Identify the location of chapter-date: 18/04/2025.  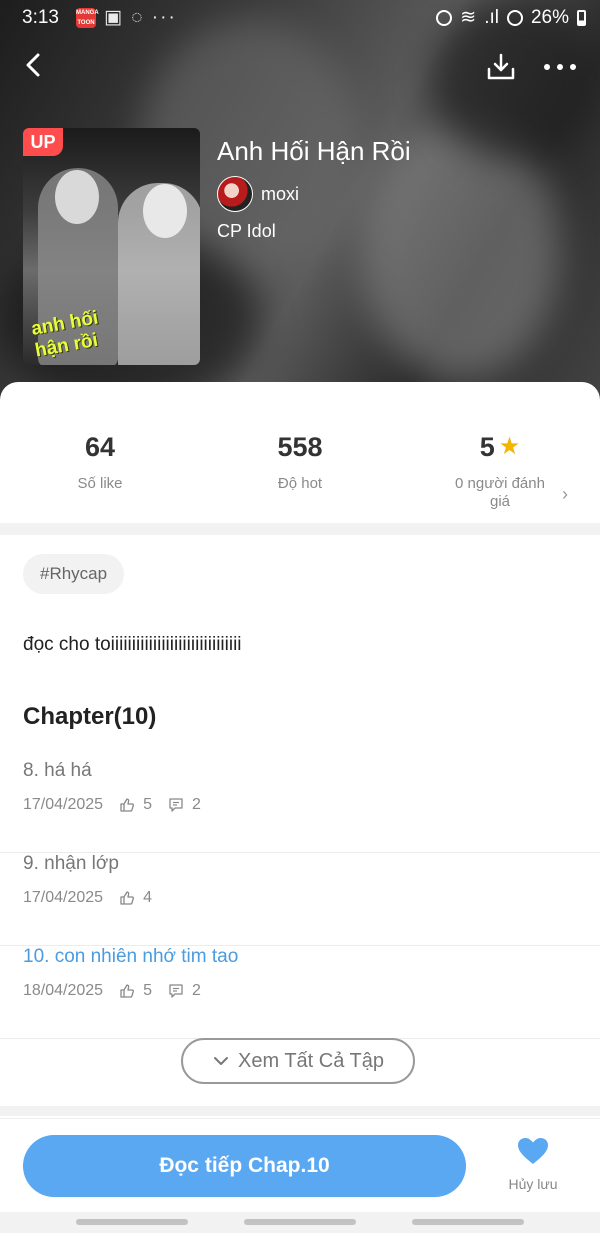
(63, 990).